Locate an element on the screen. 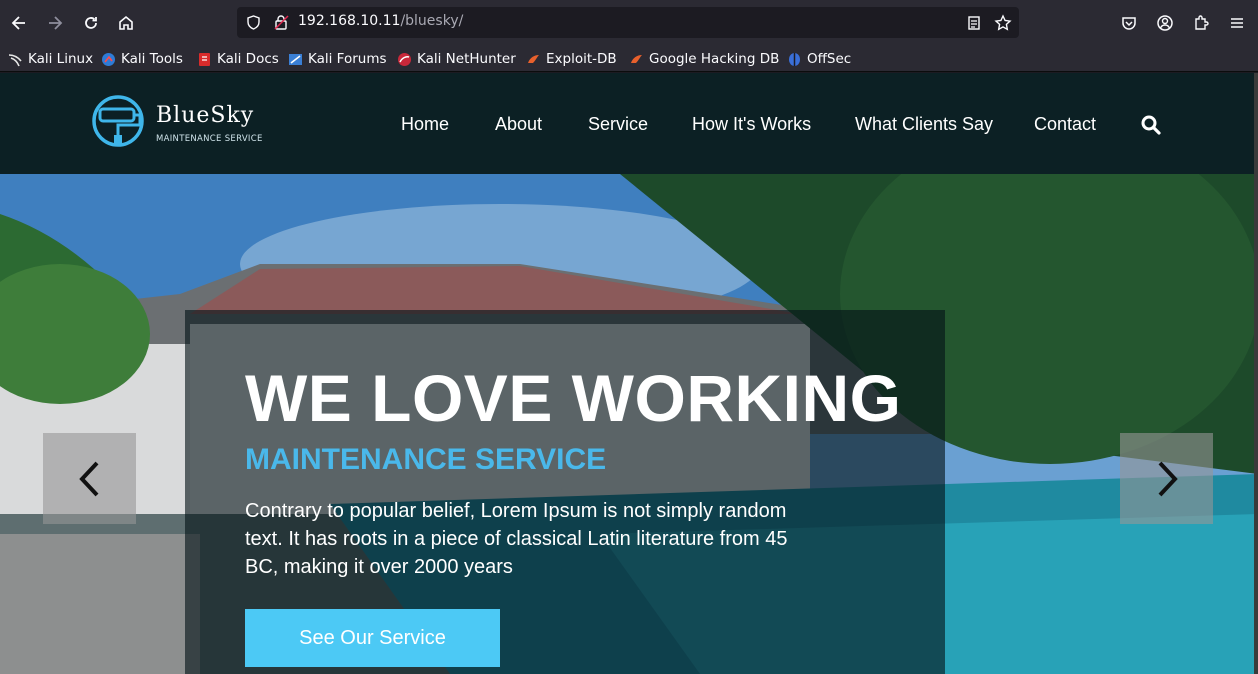 The width and height of the screenshot is (1258, 674). forward-button is located at coordinates (55, 23).